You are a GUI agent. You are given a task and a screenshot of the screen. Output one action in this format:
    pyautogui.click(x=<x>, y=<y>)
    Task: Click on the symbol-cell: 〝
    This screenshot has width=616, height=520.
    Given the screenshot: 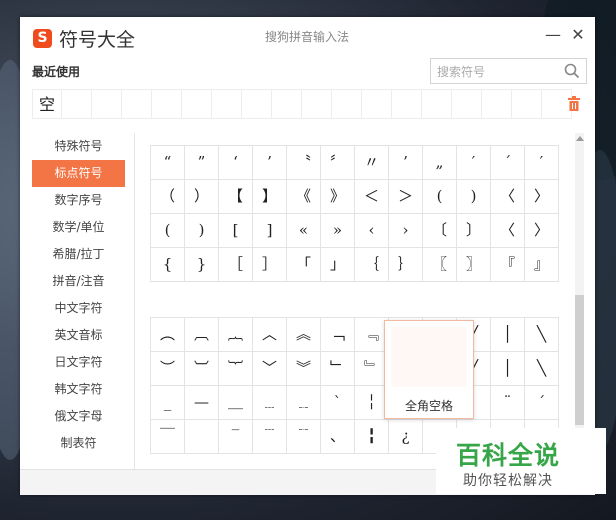 What is the action you would take?
    pyautogui.click(x=304, y=163)
    